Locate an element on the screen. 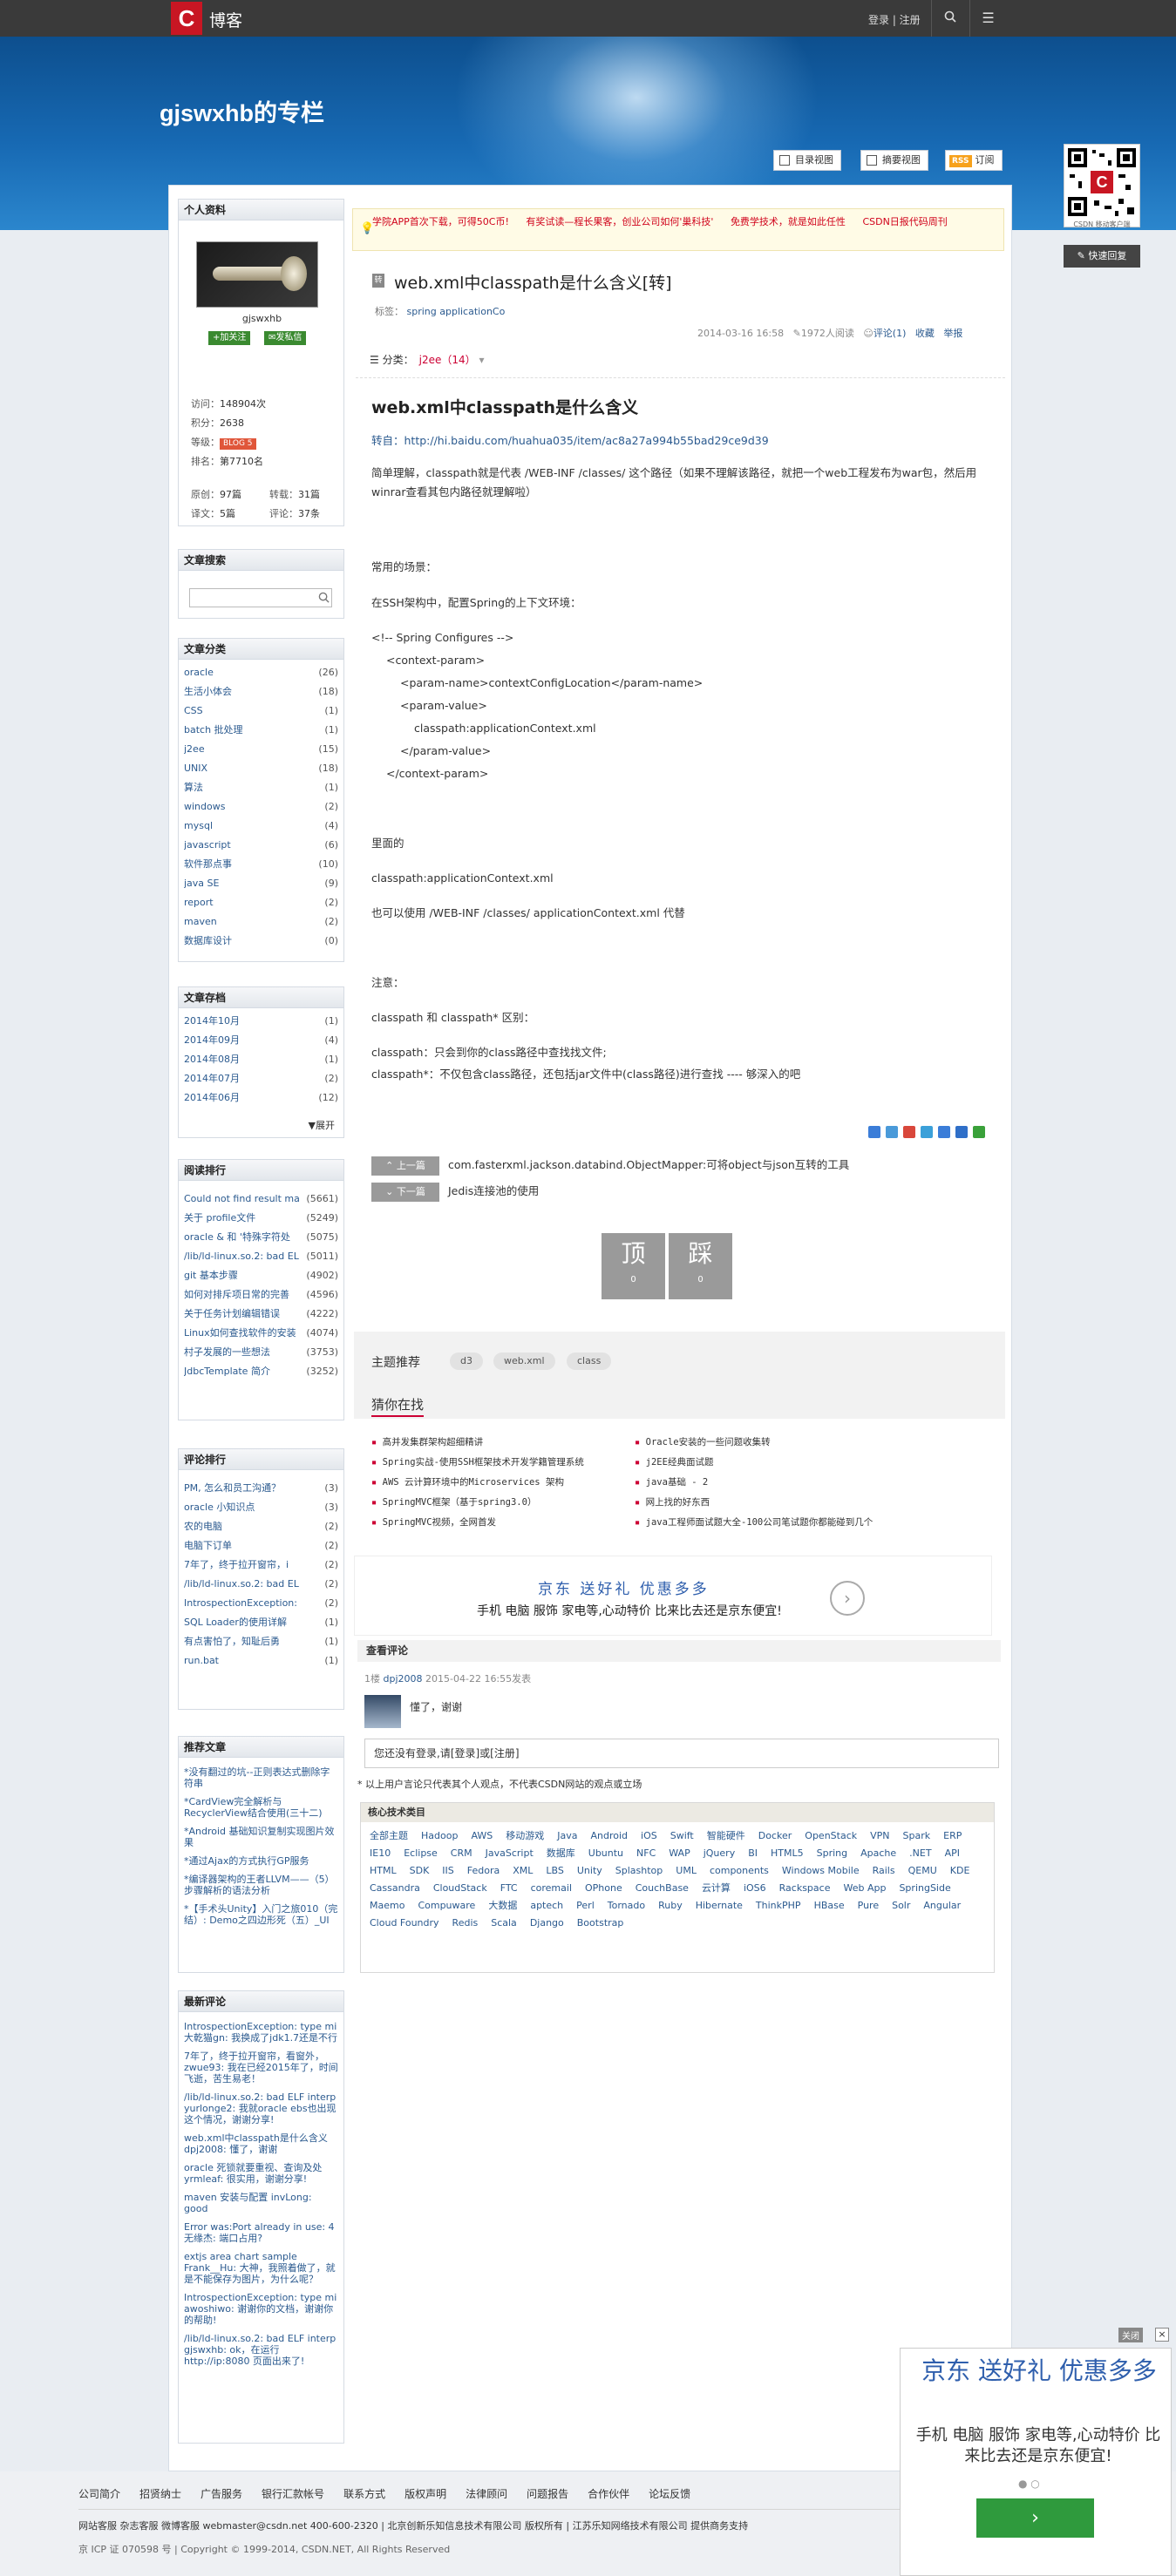 The width and height of the screenshot is (1176, 2576). category-item: report (2) is located at coordinates (261, 902).